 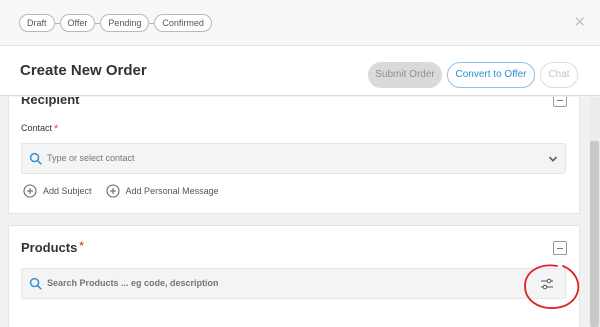 I want to click on contact-label-text: Contact, so click(x=37, y=128).